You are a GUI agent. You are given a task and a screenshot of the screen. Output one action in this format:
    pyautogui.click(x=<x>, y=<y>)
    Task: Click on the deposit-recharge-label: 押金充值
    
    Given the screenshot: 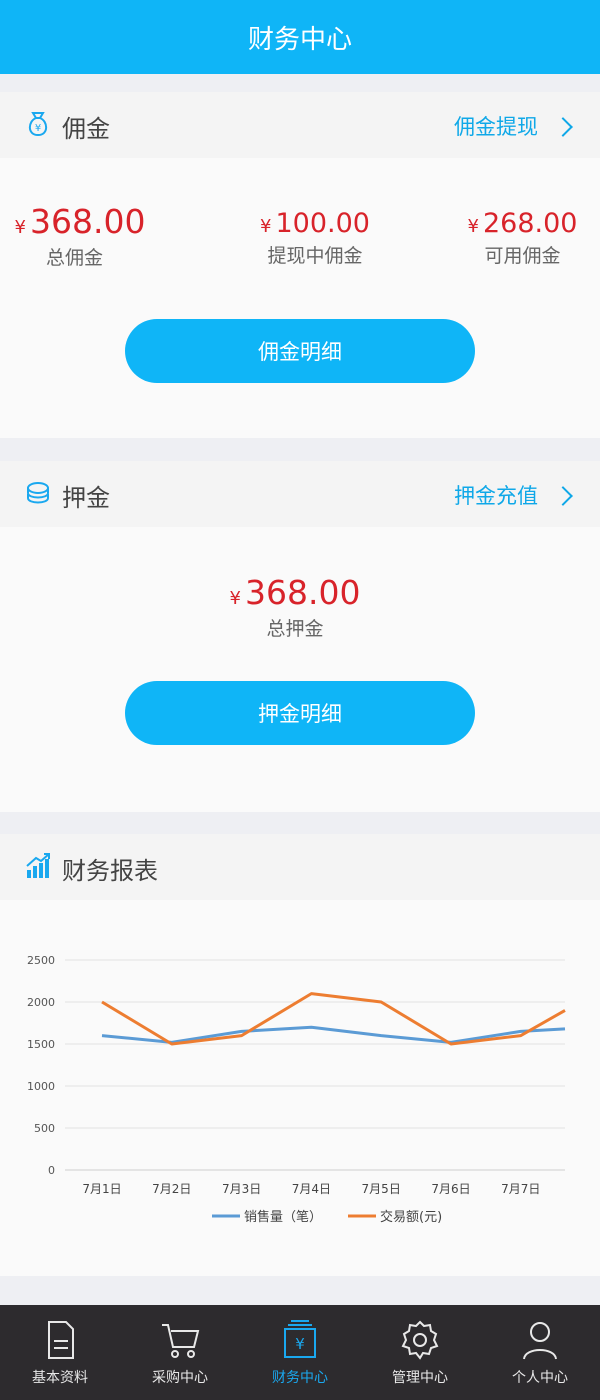 What is the action you would take?
    pyautogui.click(x=496, y=496)
    